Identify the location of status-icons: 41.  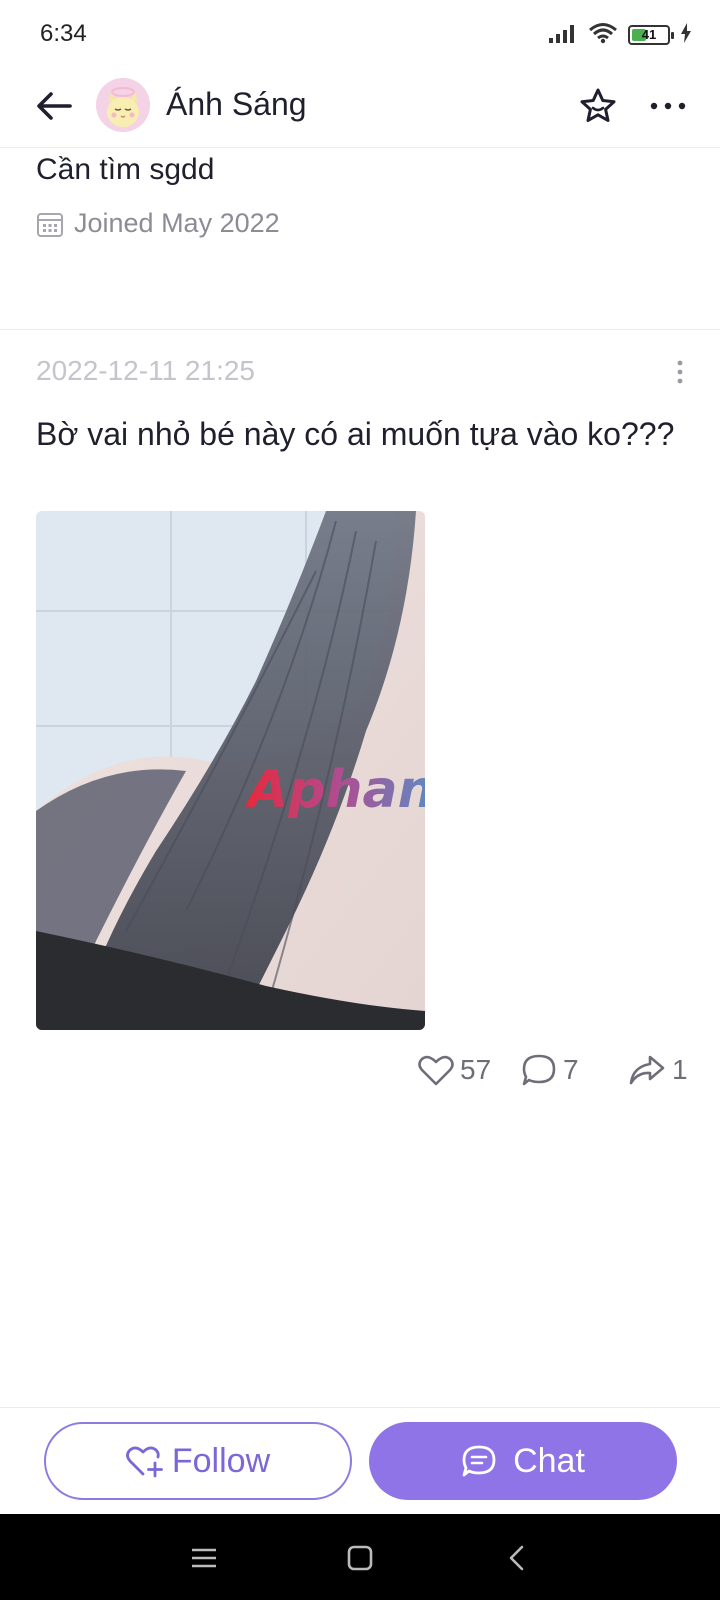
(620, 35).